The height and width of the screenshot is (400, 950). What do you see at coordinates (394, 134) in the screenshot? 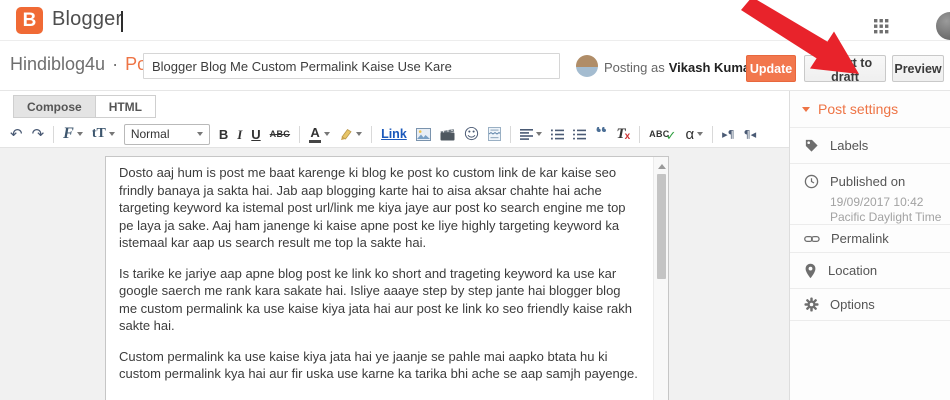
I see `insert-link-button: Link` at bounding box center [394, 134].